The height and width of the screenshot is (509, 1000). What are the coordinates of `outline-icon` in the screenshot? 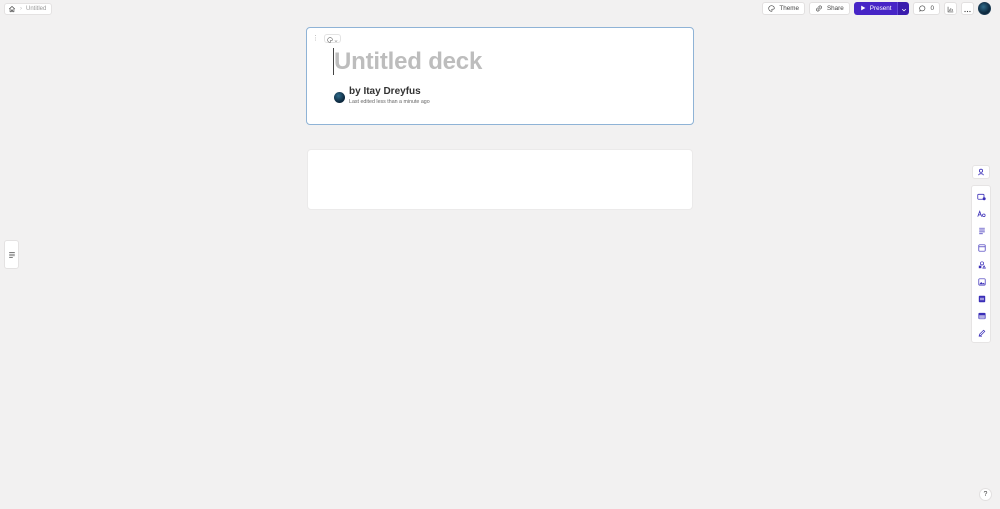 It's located at (12, 255).